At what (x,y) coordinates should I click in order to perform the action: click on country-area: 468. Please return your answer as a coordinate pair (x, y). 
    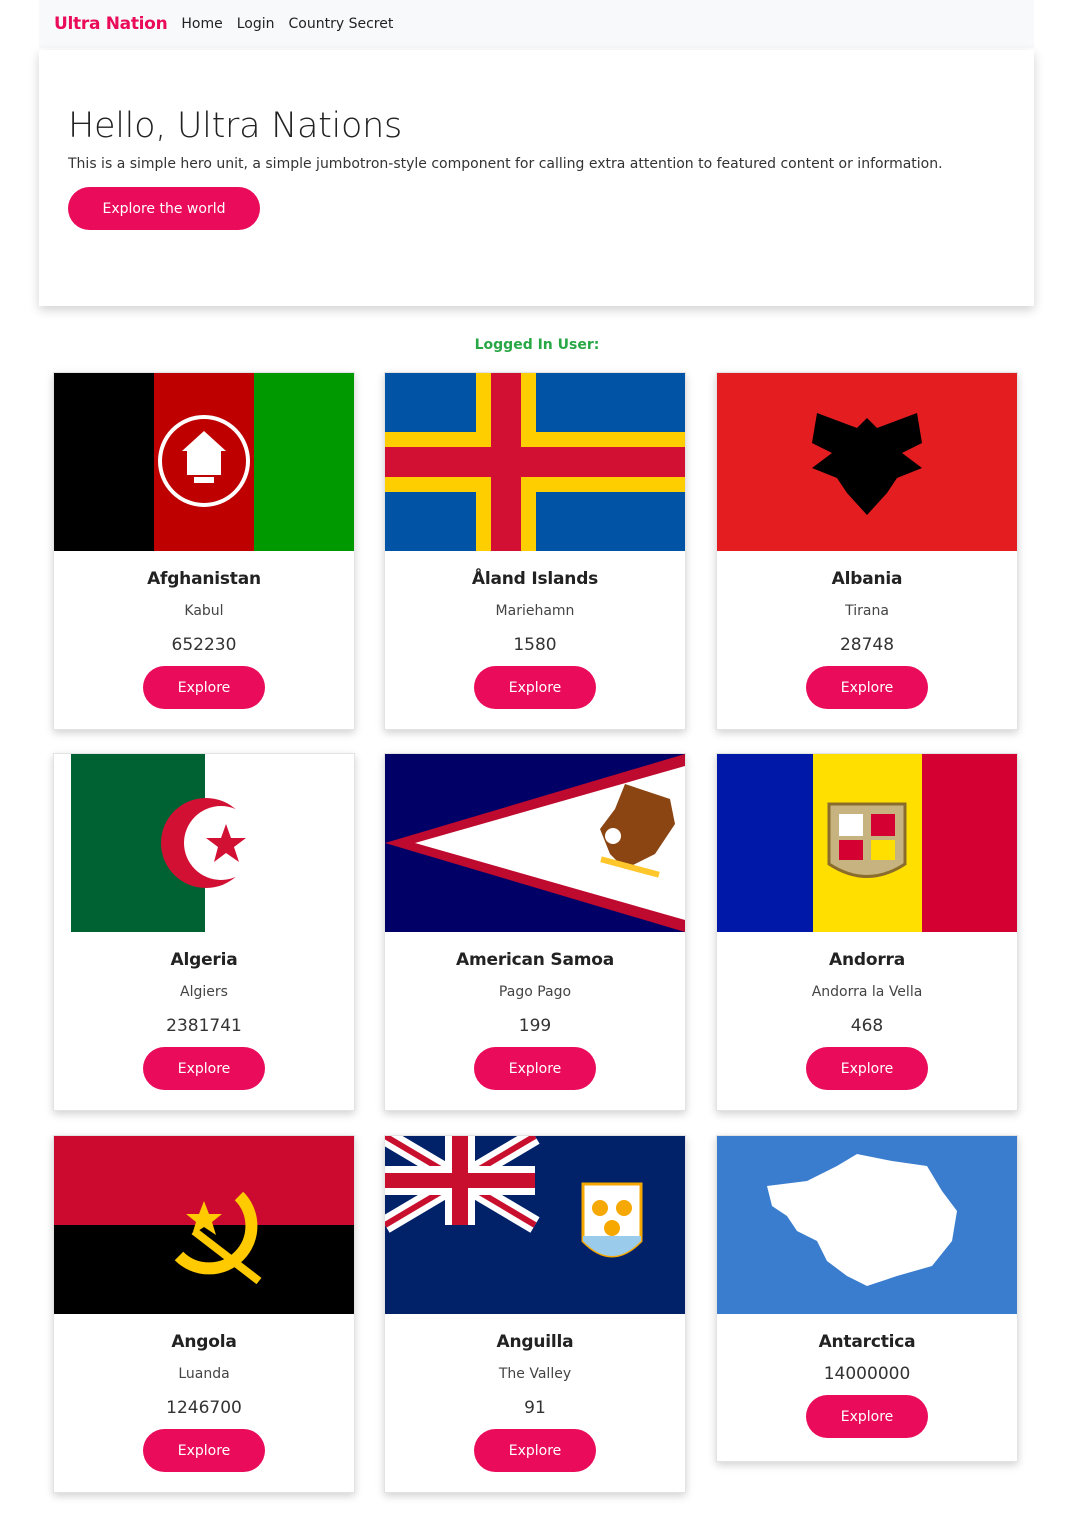
    Looking at the image, I should click on (867, 1026).